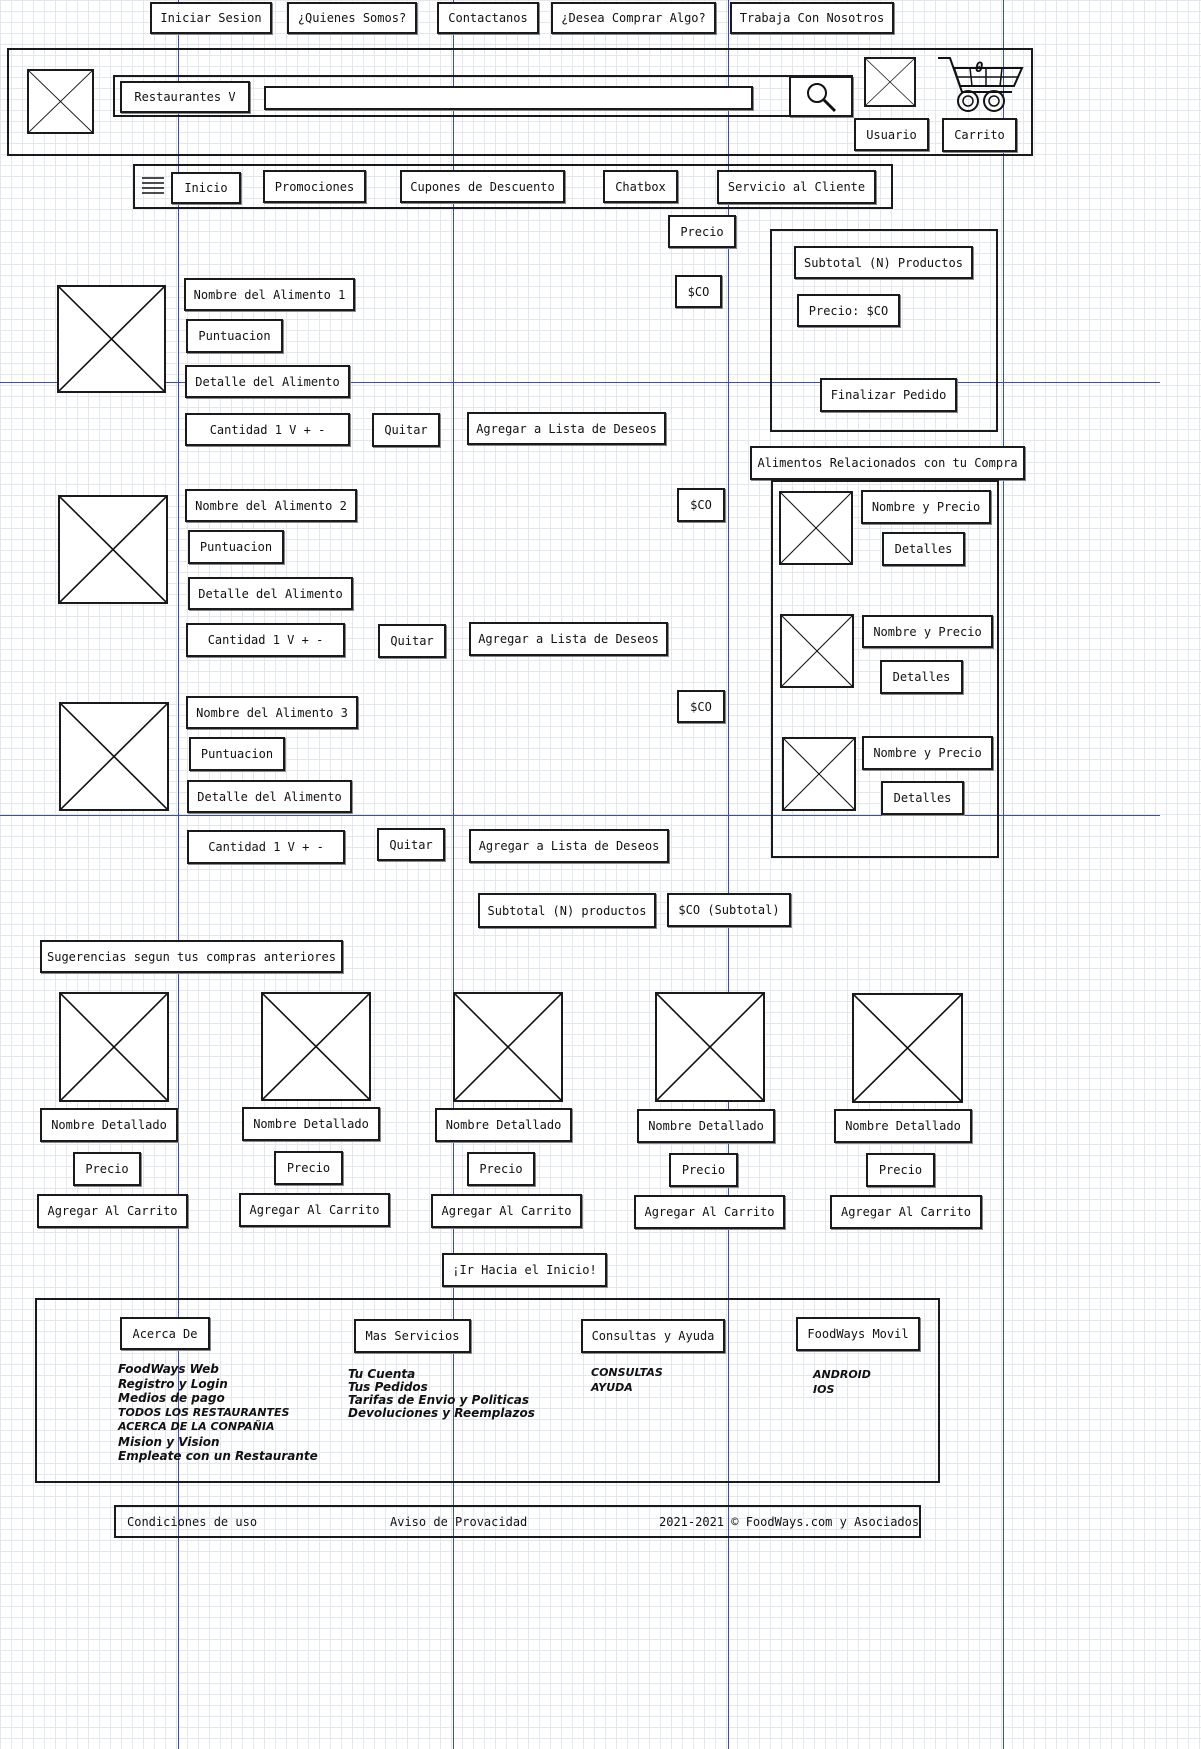 The height and width of the screenshot is (1749, 1201). What do you see at coordinates (640, 186) in the screenshot?
I see `menu-item-chatbox: Chatbox` at bounding box center [640, 186].